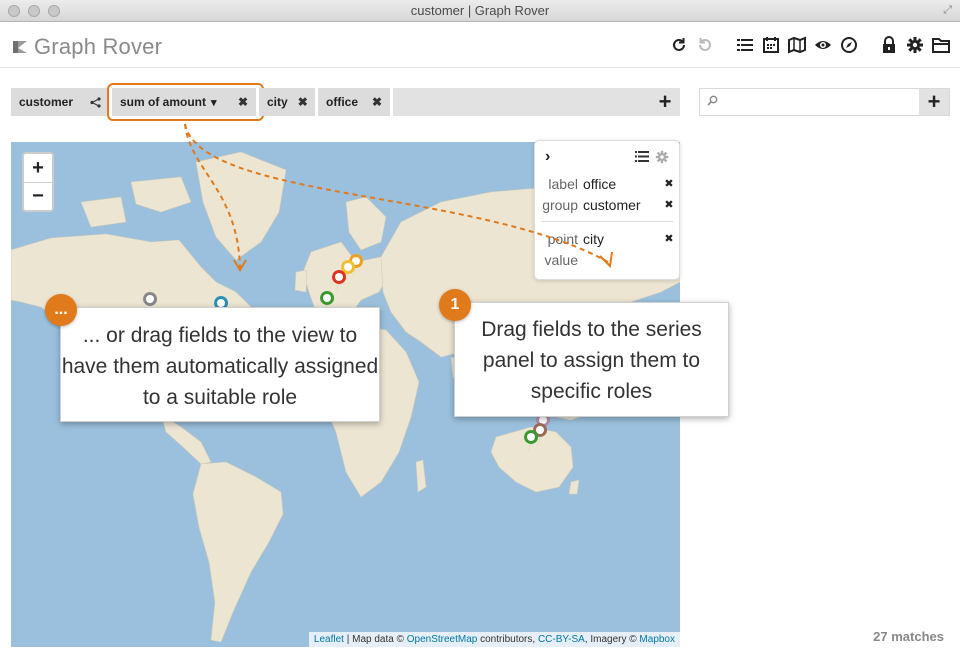 The height and width of the screenshot is (662, 960). I want to click on leaflet-link: Leaflet, so click(329, 639).